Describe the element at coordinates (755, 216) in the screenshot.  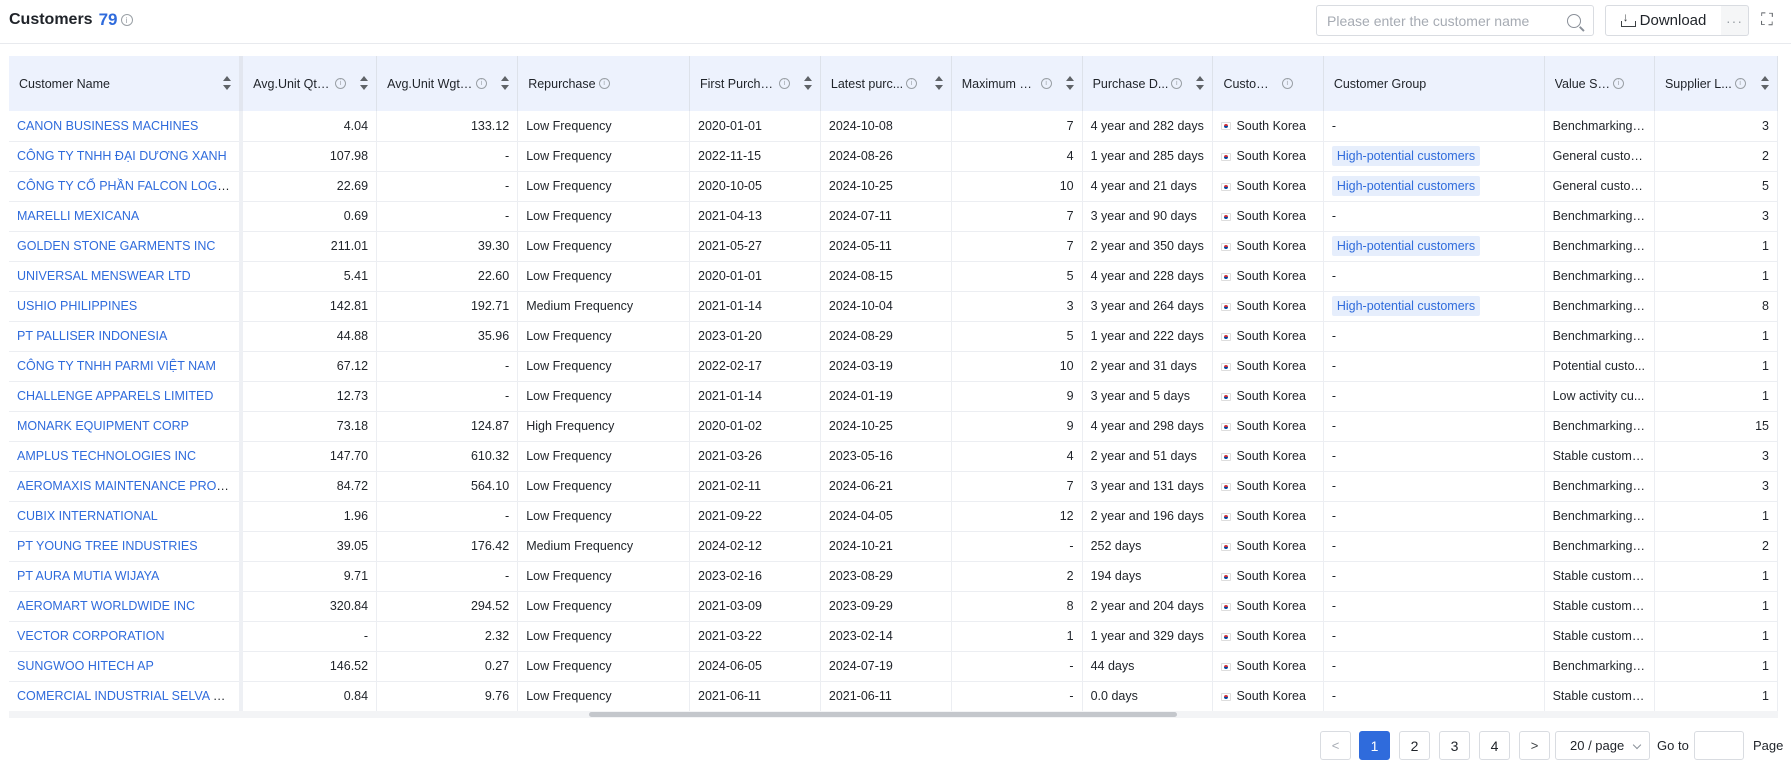
I see `table-cell: 2021-04-13` at that location.